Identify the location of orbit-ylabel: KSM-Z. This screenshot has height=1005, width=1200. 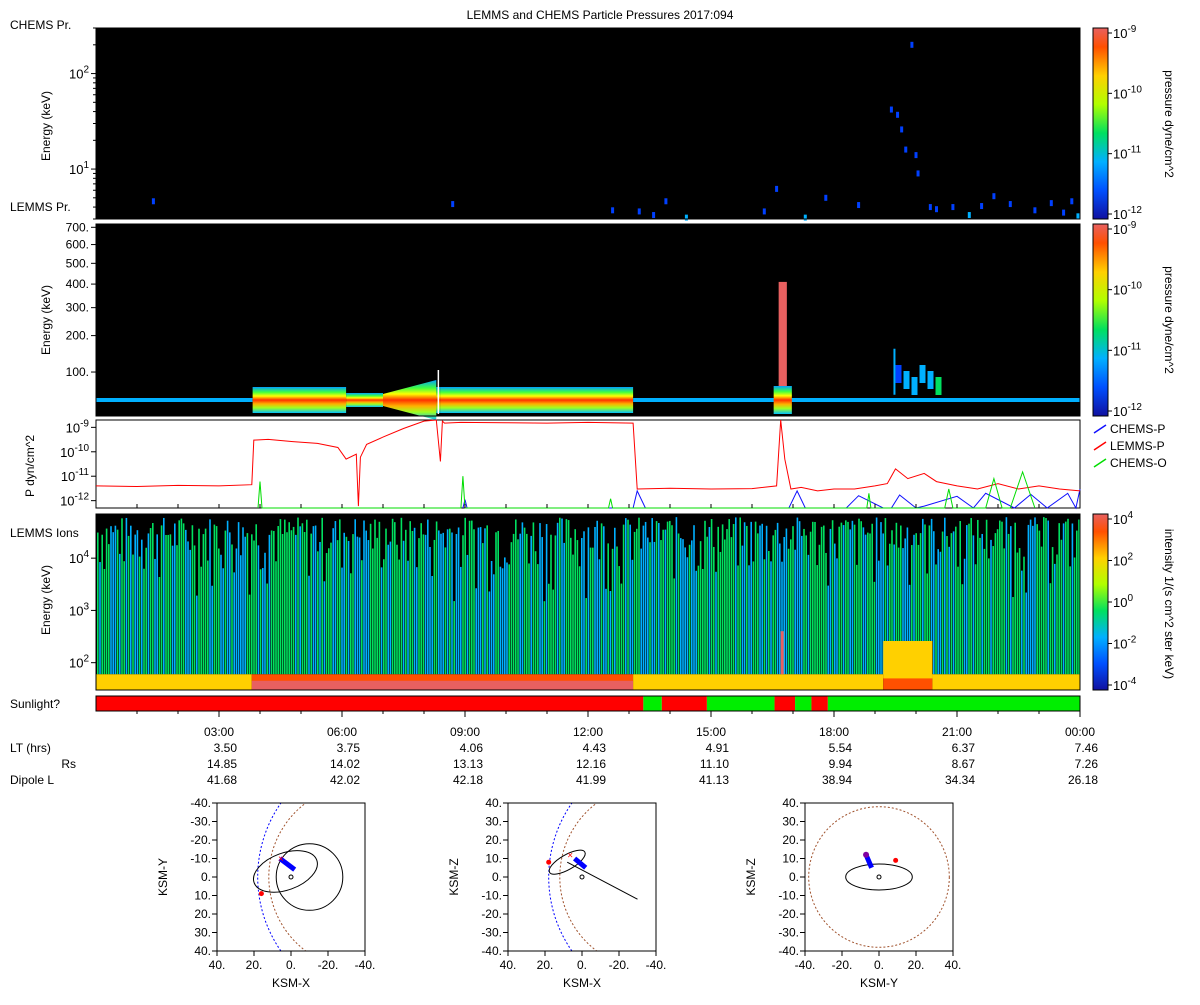
(751, 876).